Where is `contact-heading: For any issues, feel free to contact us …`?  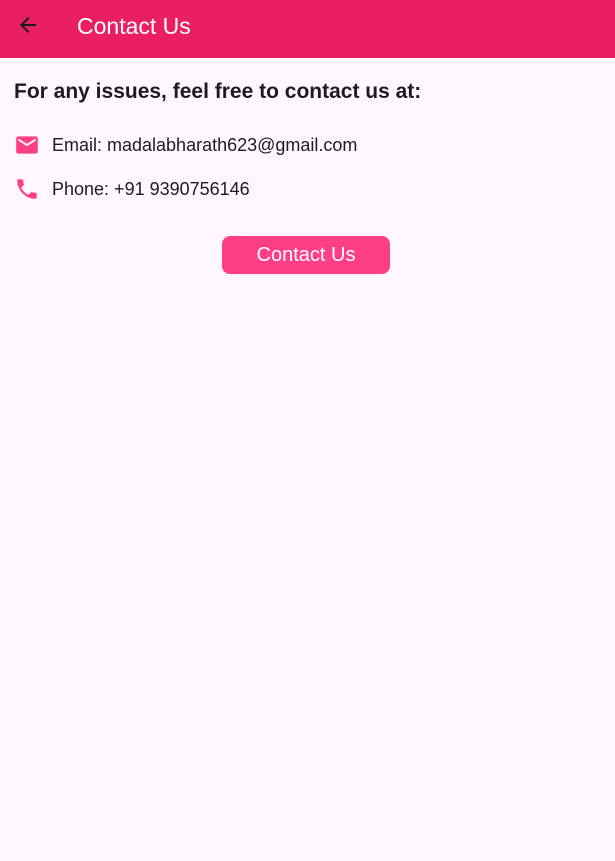
contact-heading: For any issues, feel free to contact us … is located at coordinates (218, 91).